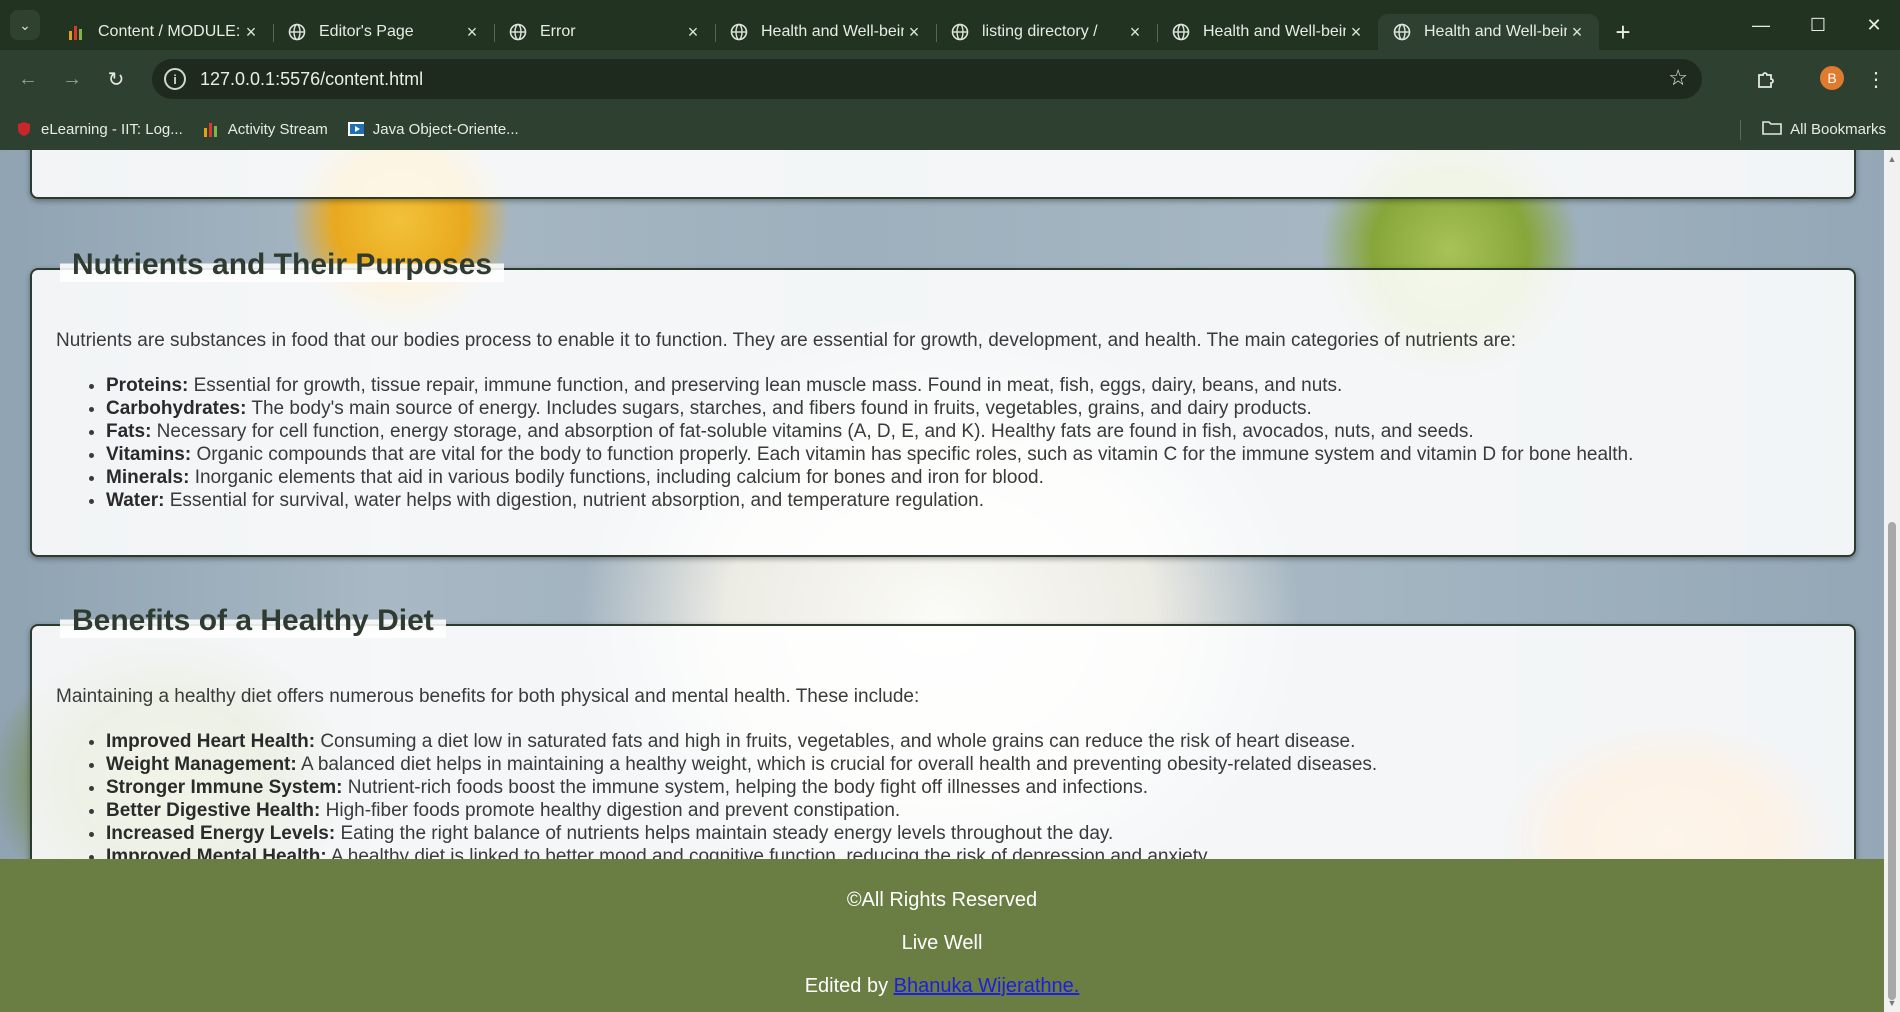  What do you see at coordinates (216, 852) in the screenshot?
I see `item-term: Improved Mental Health:` at bounding box center [216, 852].